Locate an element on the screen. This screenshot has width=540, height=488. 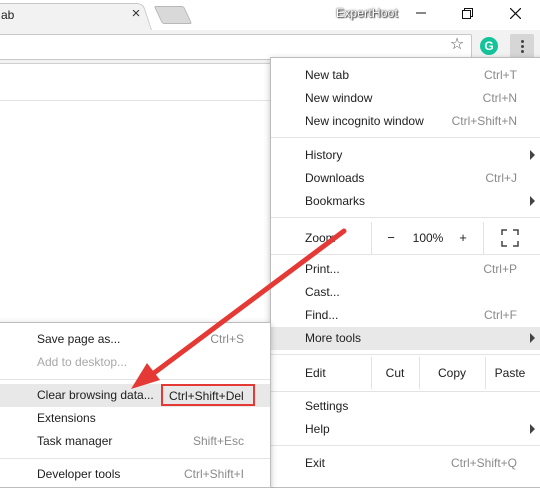
clear-browsing-shortcut: Ctrl+Shift+Del is located at coordinates (206, 396).